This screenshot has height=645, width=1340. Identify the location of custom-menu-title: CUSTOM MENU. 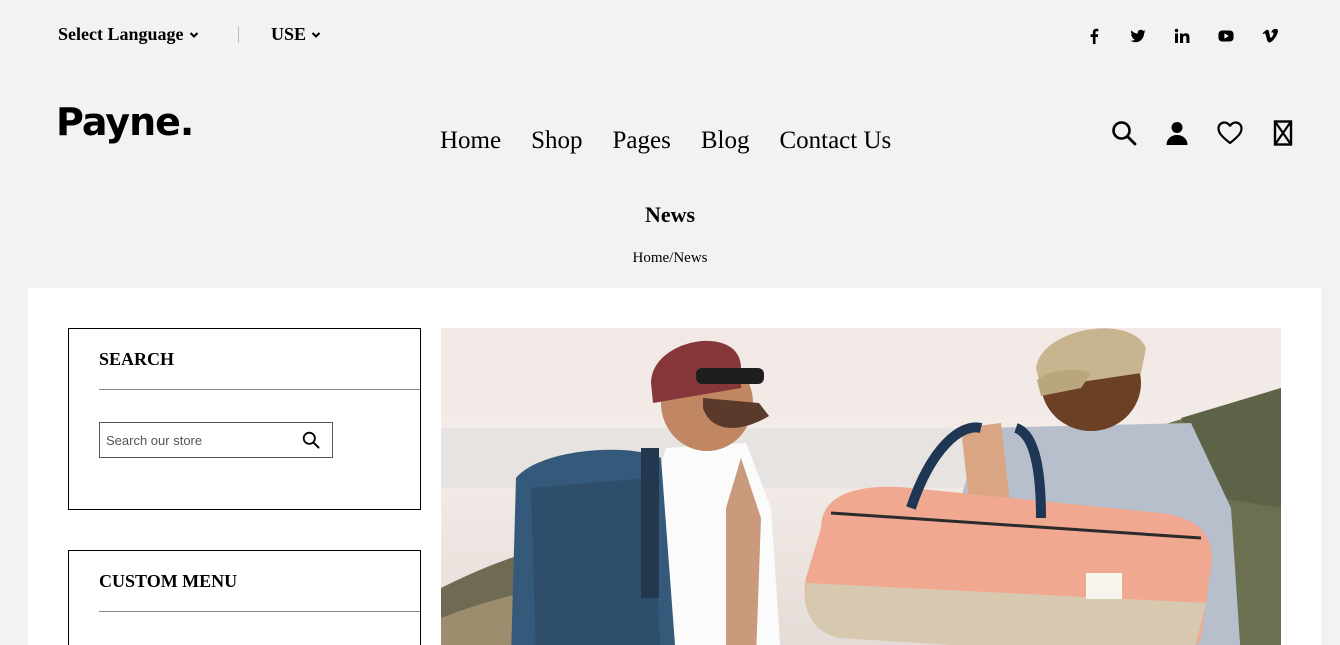
(168, 581).